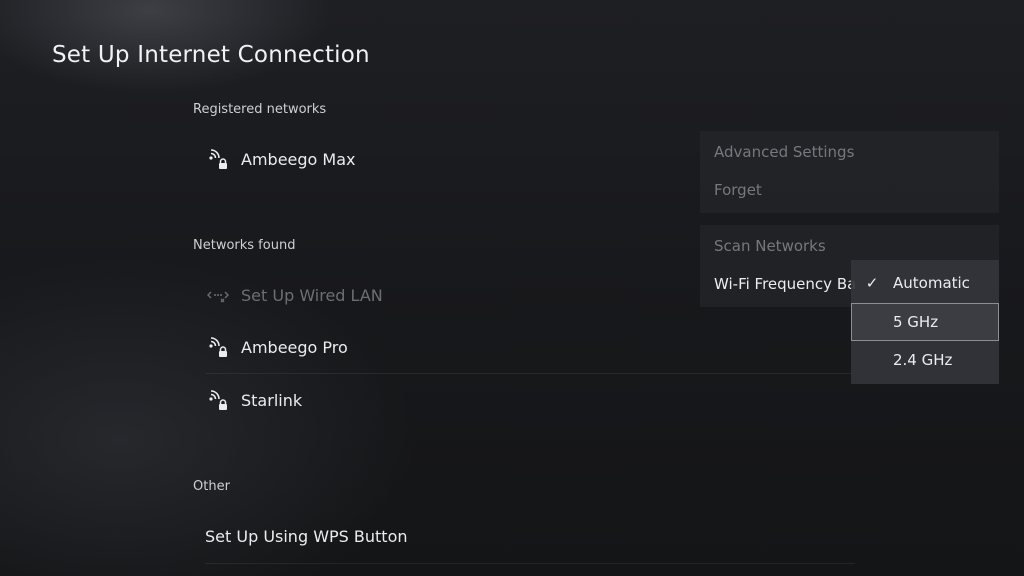  I want to click on option-automatic: ✓ Automatic, so click(925, 283).